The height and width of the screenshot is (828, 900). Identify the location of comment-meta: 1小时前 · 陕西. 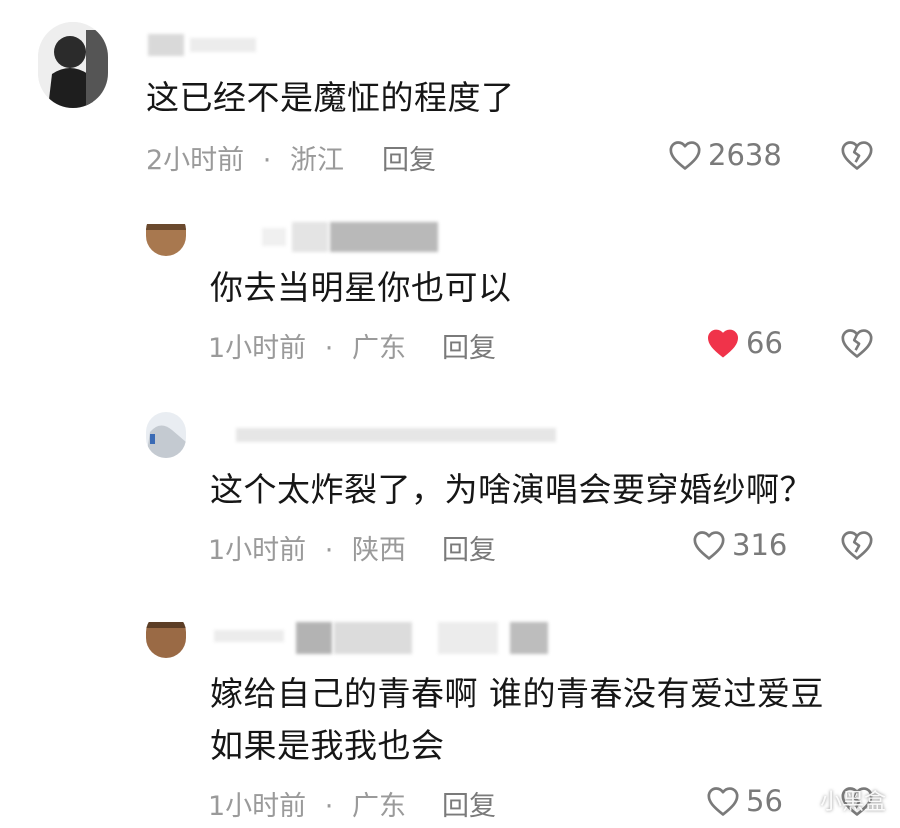
(307, 547).